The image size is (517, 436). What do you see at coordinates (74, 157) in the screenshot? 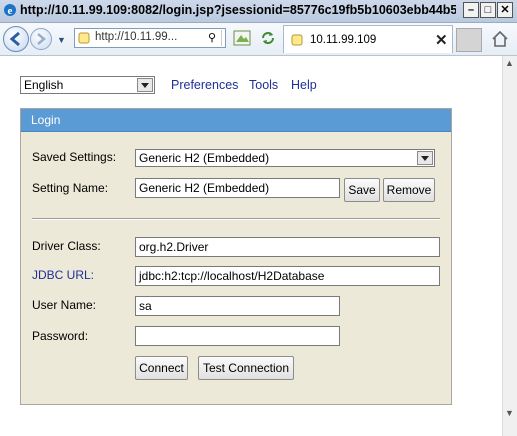
I see `saved-settings-label: Saved Settings:` at bounding box center [74, 157].